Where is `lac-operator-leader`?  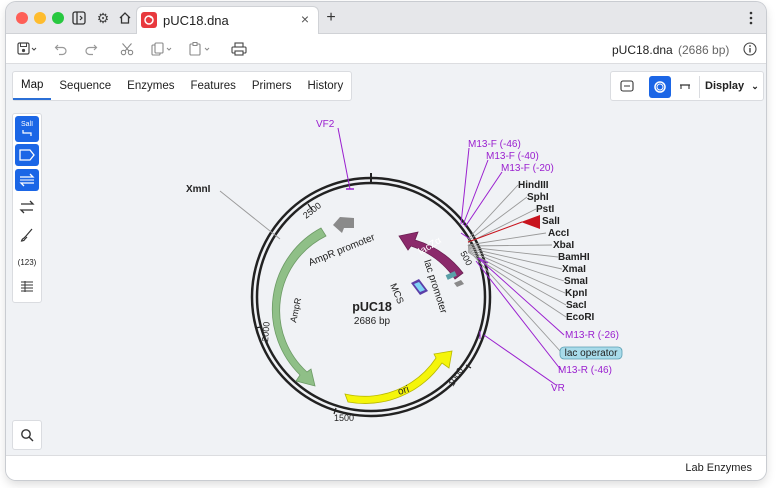 lac-operator-leader is located at coordinates (517, 303).